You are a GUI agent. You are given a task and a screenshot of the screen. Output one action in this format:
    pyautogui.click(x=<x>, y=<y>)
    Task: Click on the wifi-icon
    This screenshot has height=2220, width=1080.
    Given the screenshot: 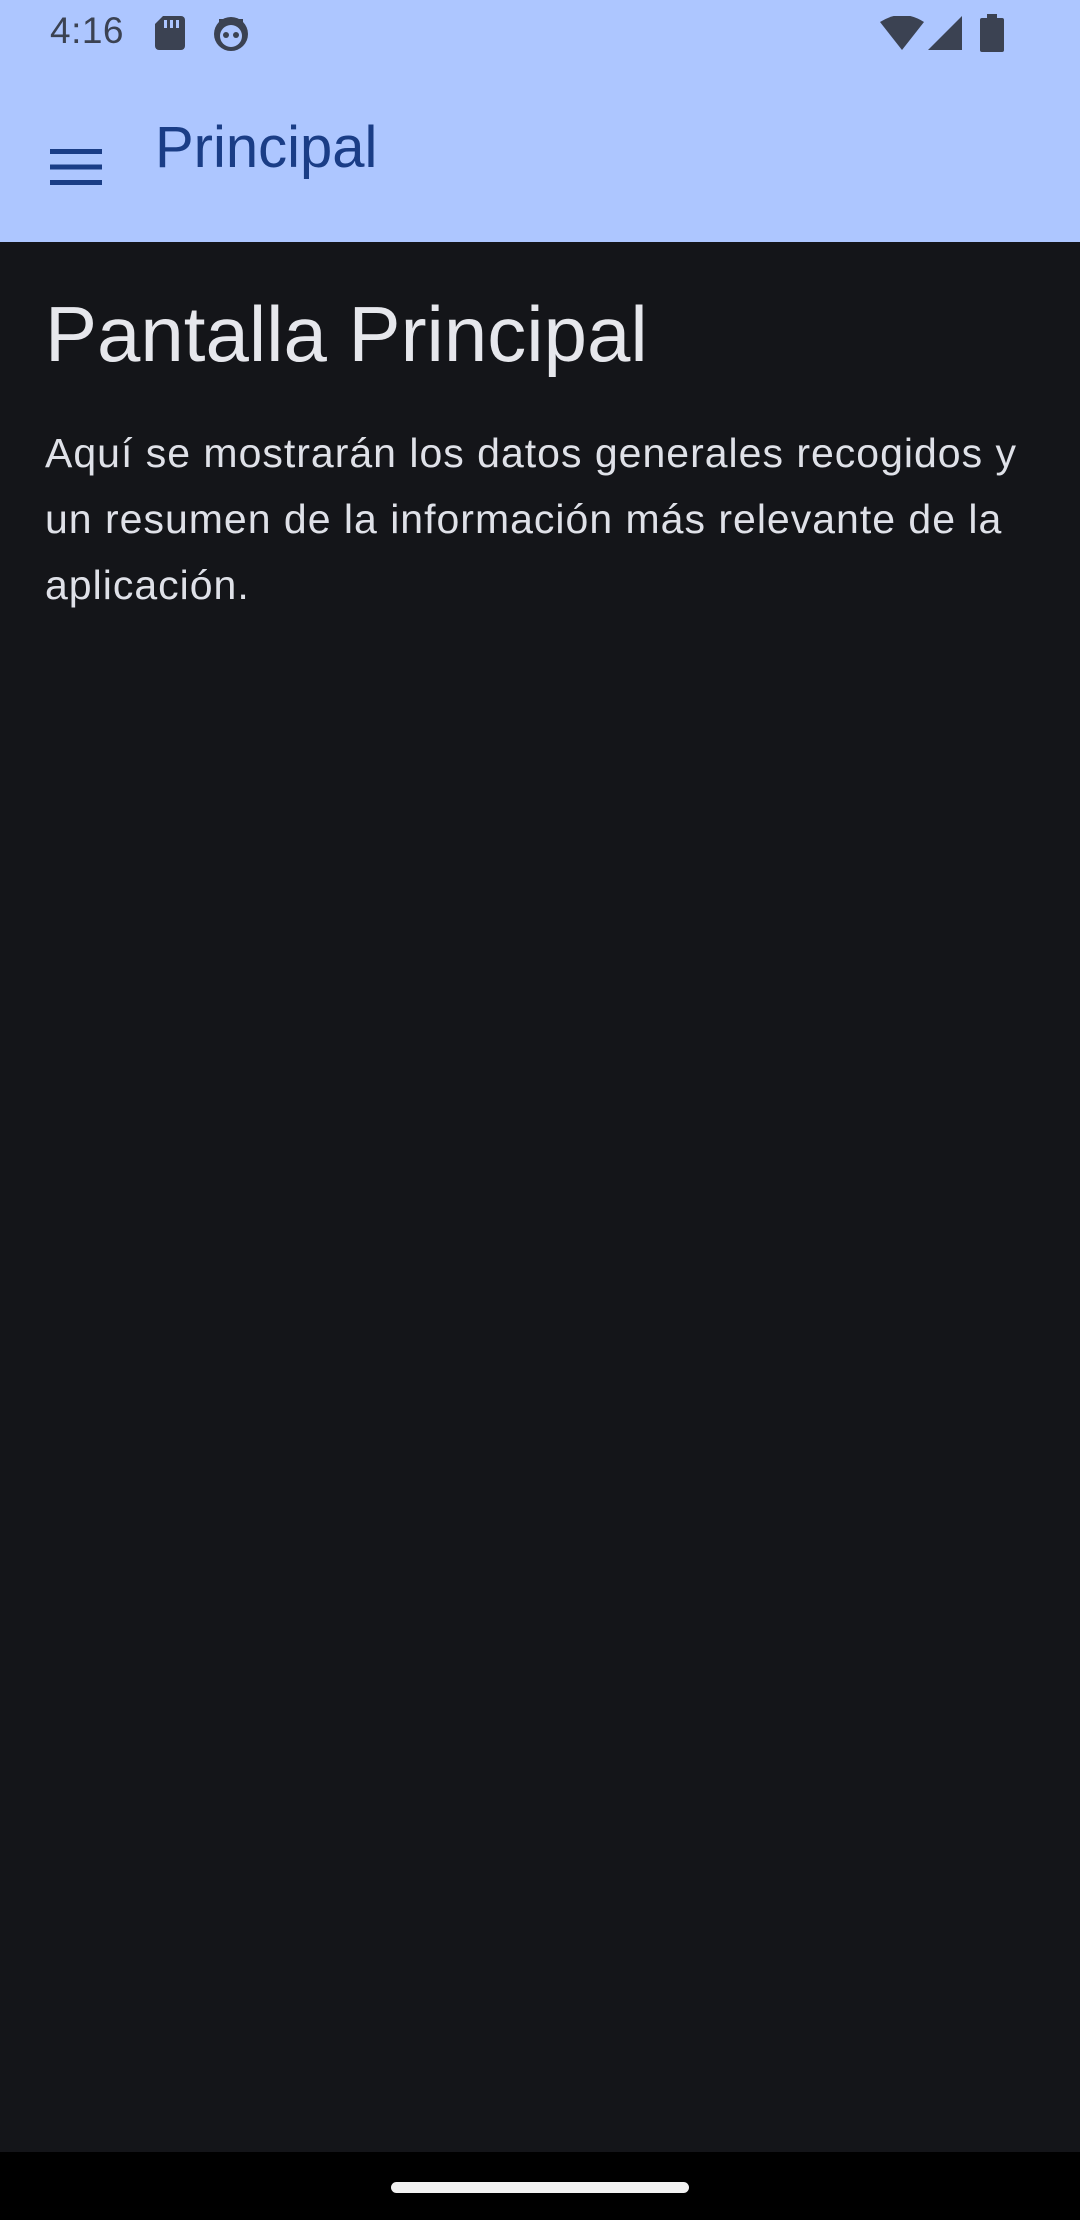 What is the action you would take?
    pyautogui.click(x=902, y=33)
    